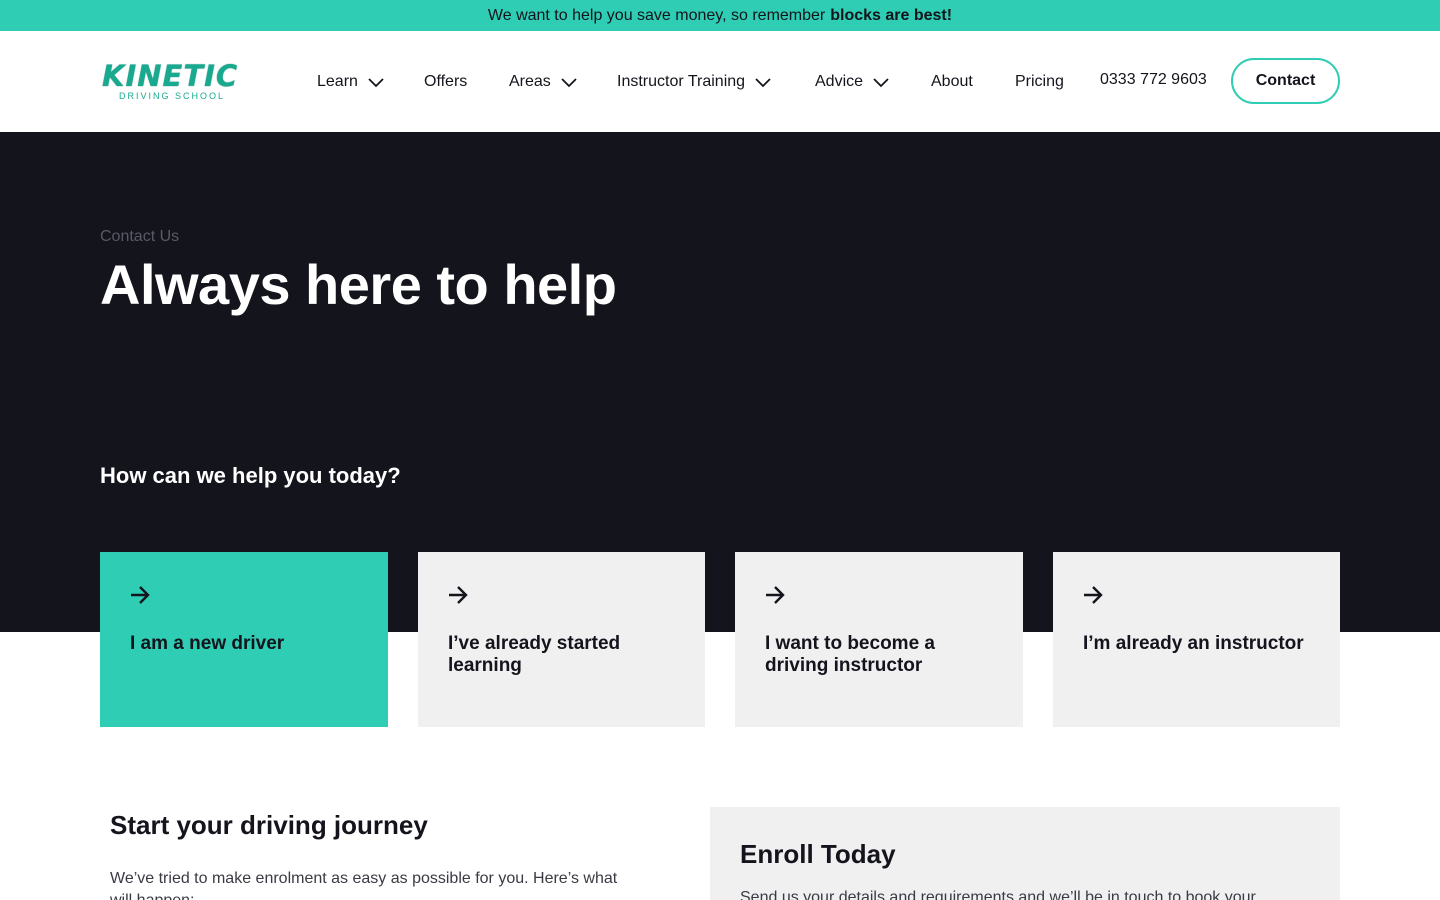  What do you see at coordinates (269, 825) in the screenshot?
I see `journey-title: Start your driving journey` at bounding box center [269, 825].